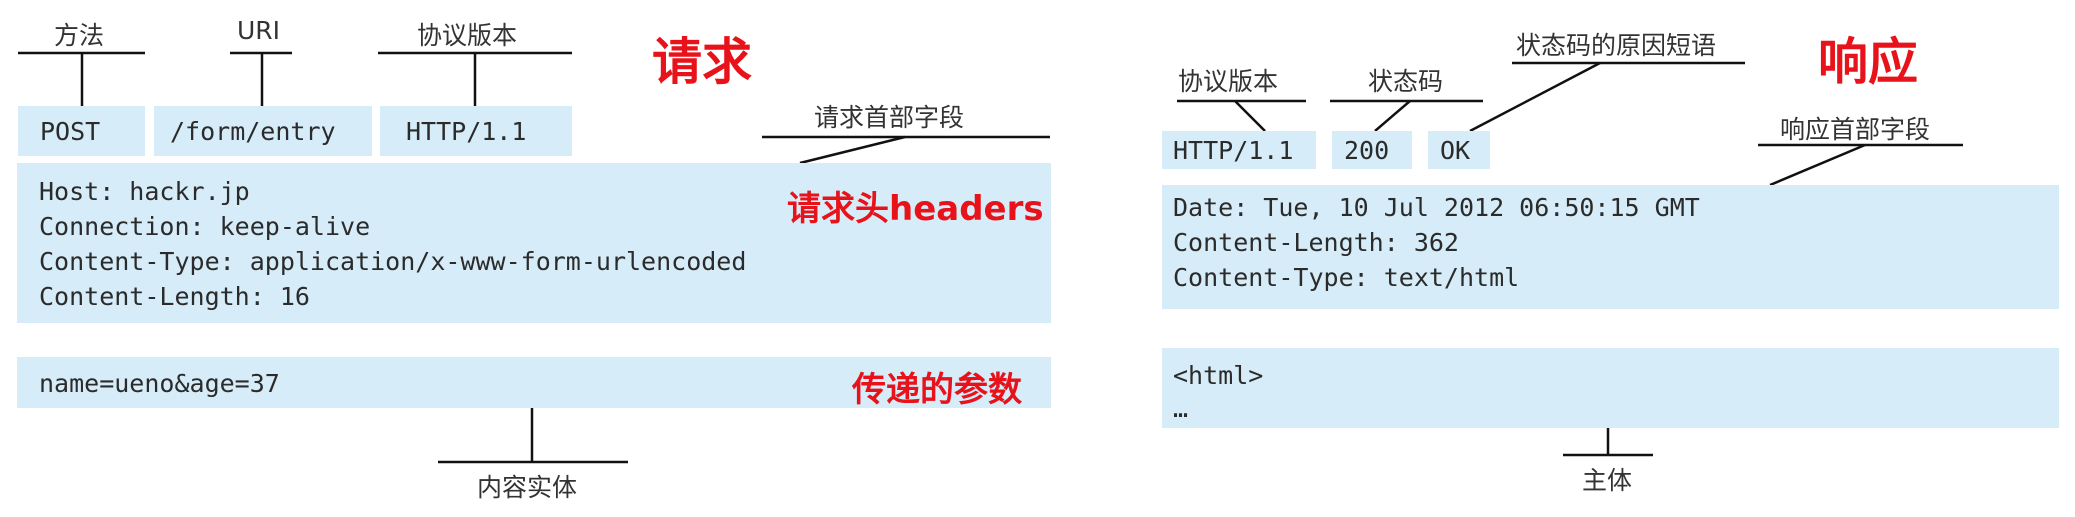 The image size is (2075, 517). What do you see at coordinates (144, 191) in the screenshot?
I see `request-header-line: Host: hackr.jp` at bounding box center [144, 191].